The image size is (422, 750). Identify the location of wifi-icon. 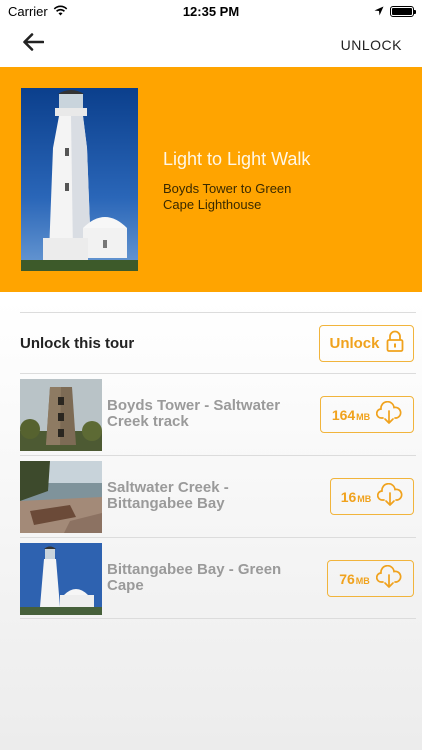
(60, 11).